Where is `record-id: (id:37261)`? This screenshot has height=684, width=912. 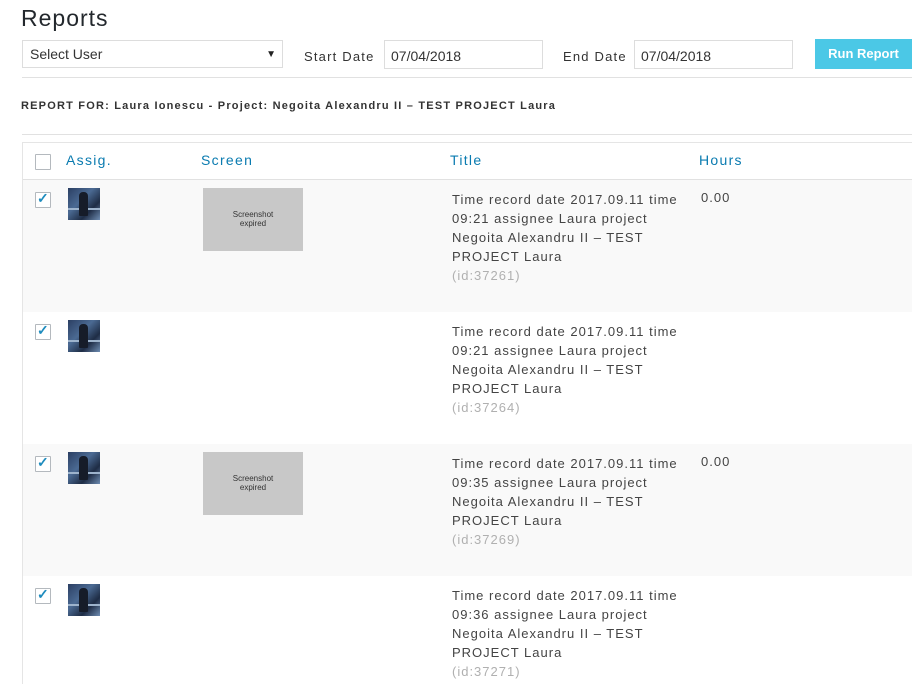 record-id: (id:37261) is located at coordinates (486, 275).